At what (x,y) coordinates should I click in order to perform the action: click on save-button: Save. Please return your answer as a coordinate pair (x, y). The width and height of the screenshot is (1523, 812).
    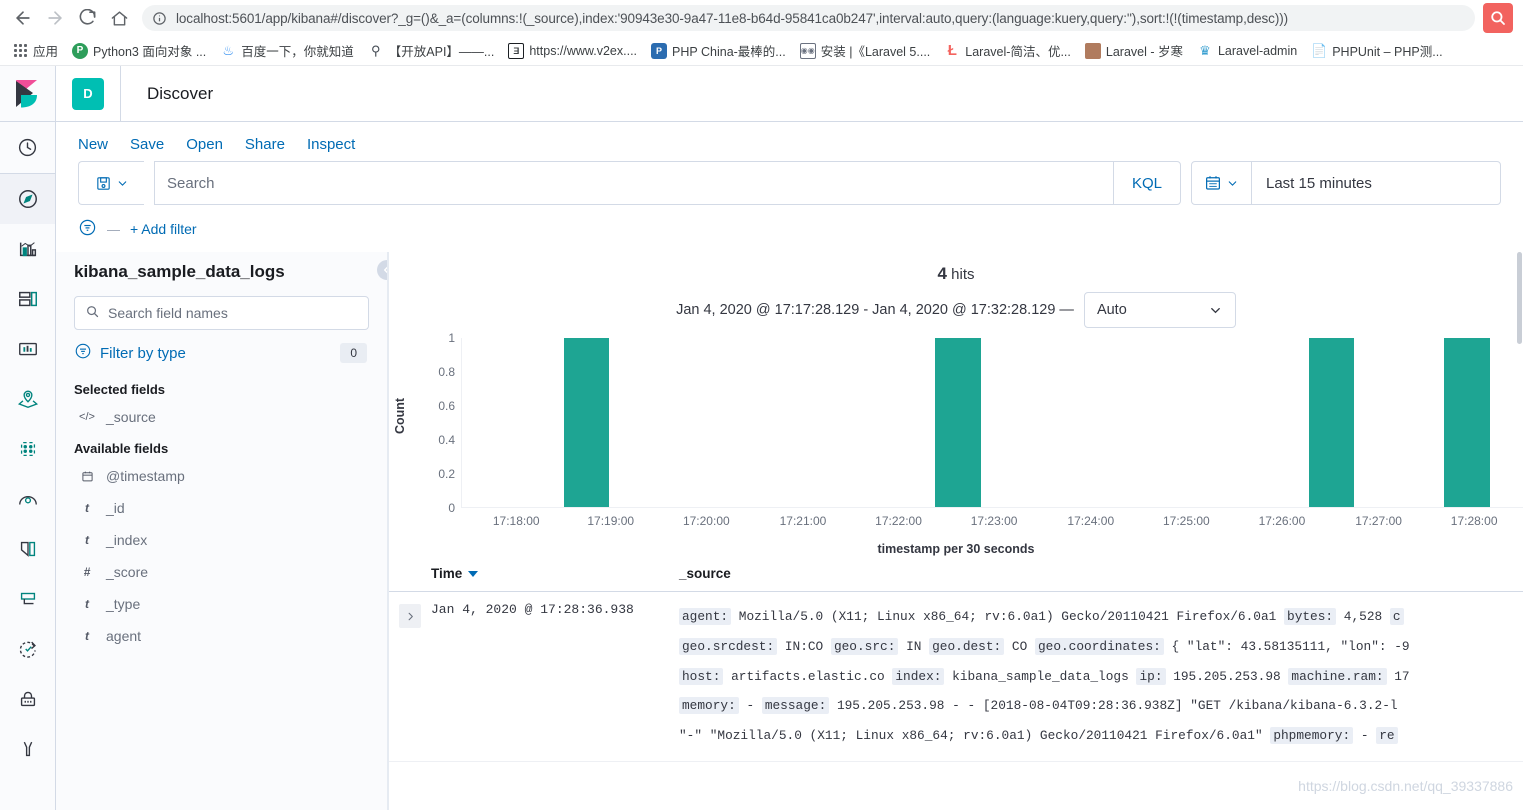
    Looking at the image, I should click on (147, 144).